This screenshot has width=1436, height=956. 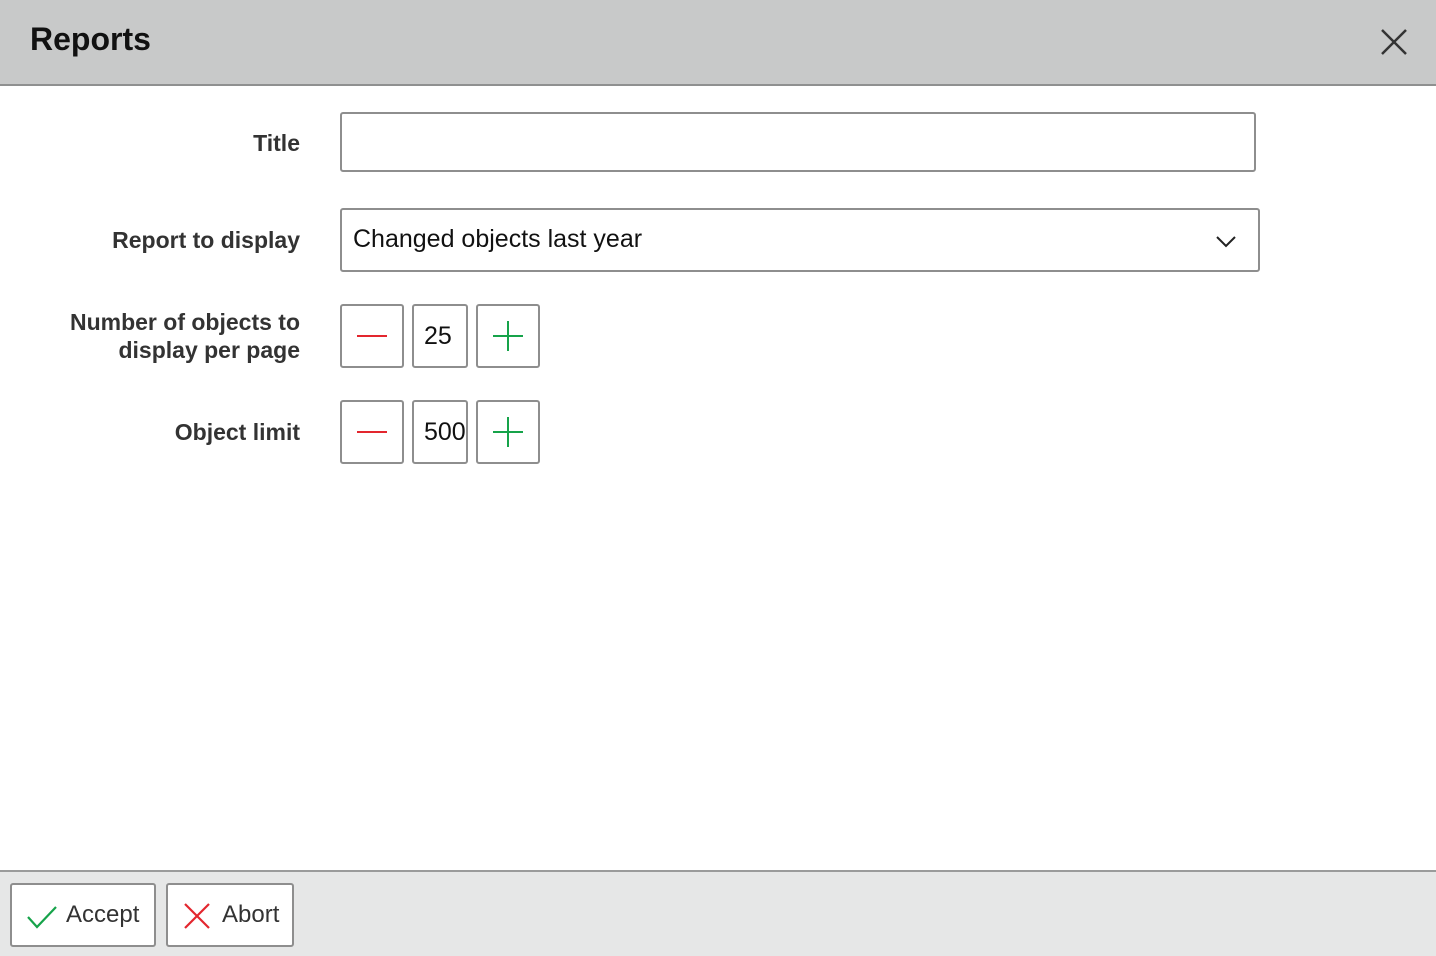 What do you see at coordinates (197, 916) in the screenshot?
I see `x-icon` at bounding box center [197, 916].